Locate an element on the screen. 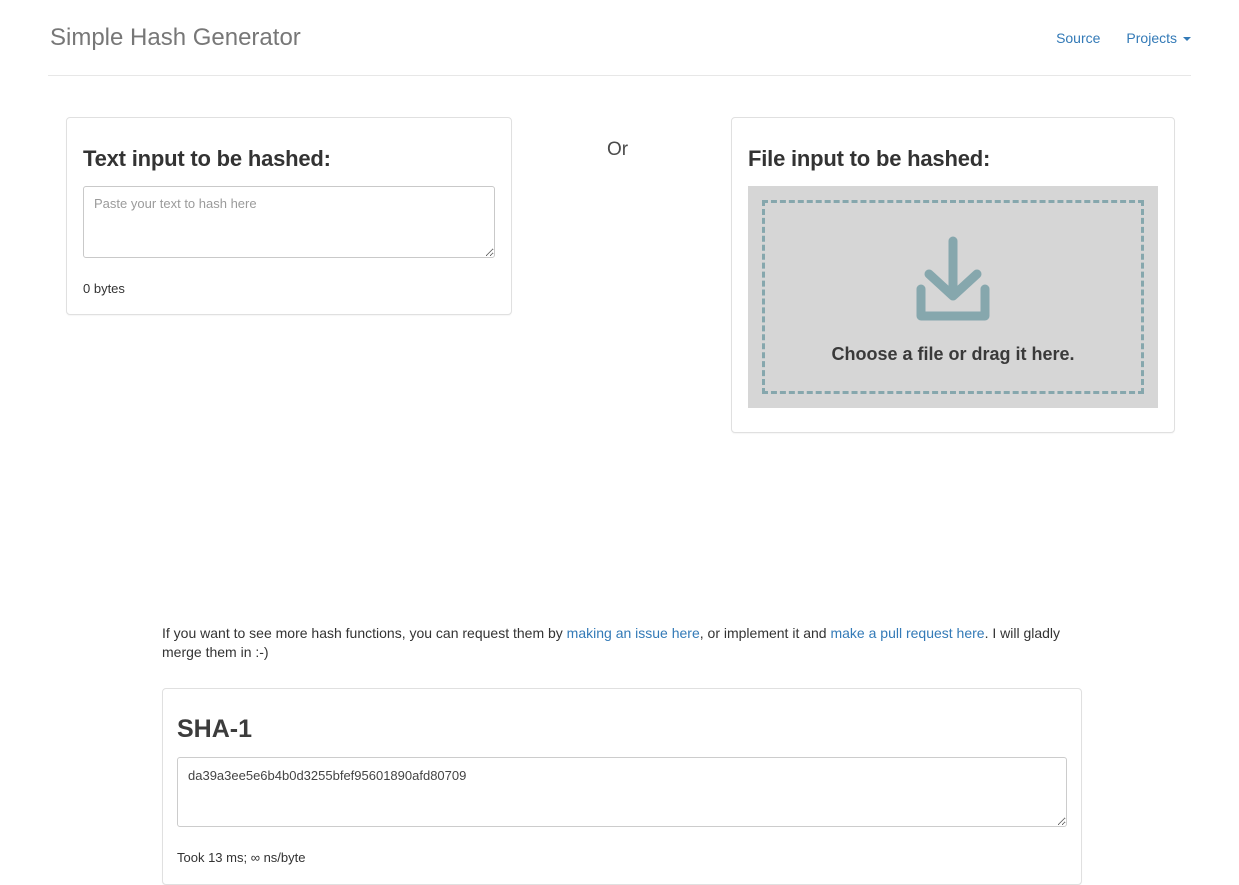  byte-count-label: 0 bytes is located at coordinates (104, 288).